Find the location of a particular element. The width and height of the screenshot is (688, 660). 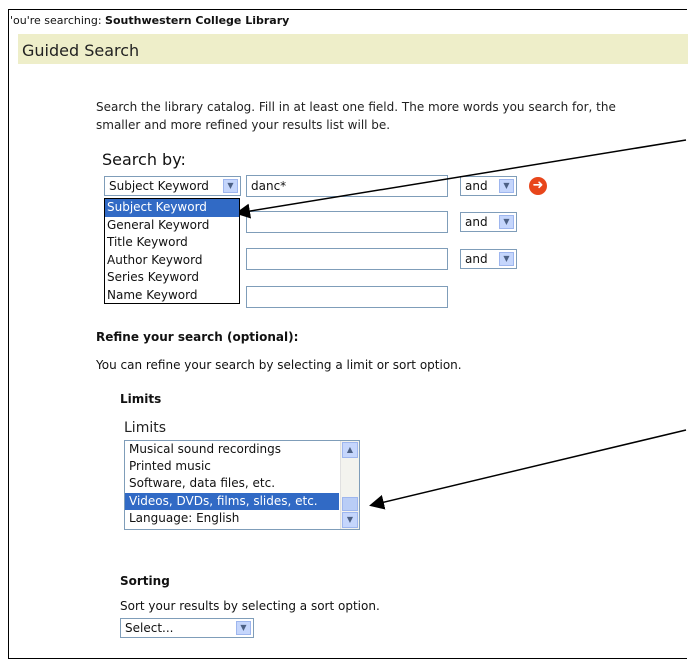

dropdown-option: Author Keyword is located at coordinates (172, 261).